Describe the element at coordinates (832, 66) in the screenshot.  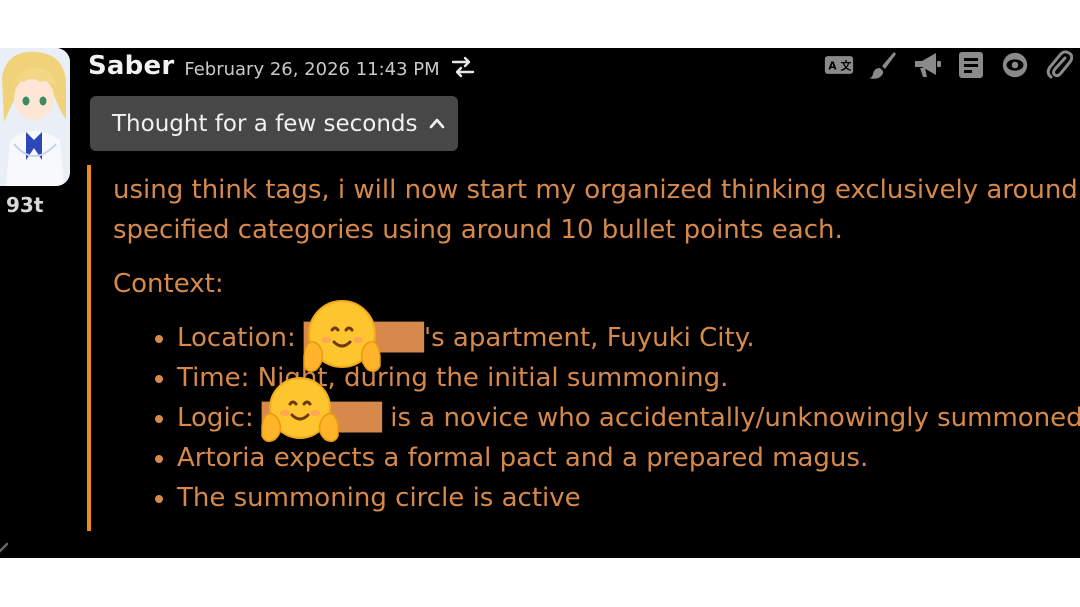
I see `svg-text: A` at that location.